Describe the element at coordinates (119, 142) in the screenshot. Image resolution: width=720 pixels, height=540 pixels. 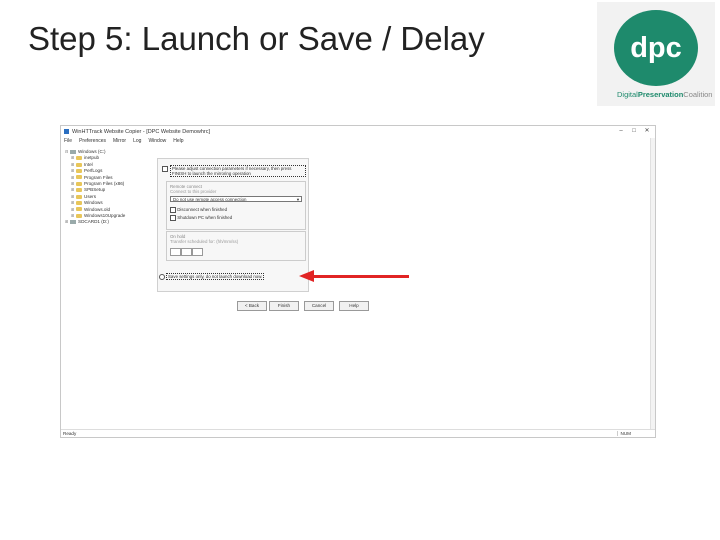
I see `menu-mirror: Mirror` at that location.